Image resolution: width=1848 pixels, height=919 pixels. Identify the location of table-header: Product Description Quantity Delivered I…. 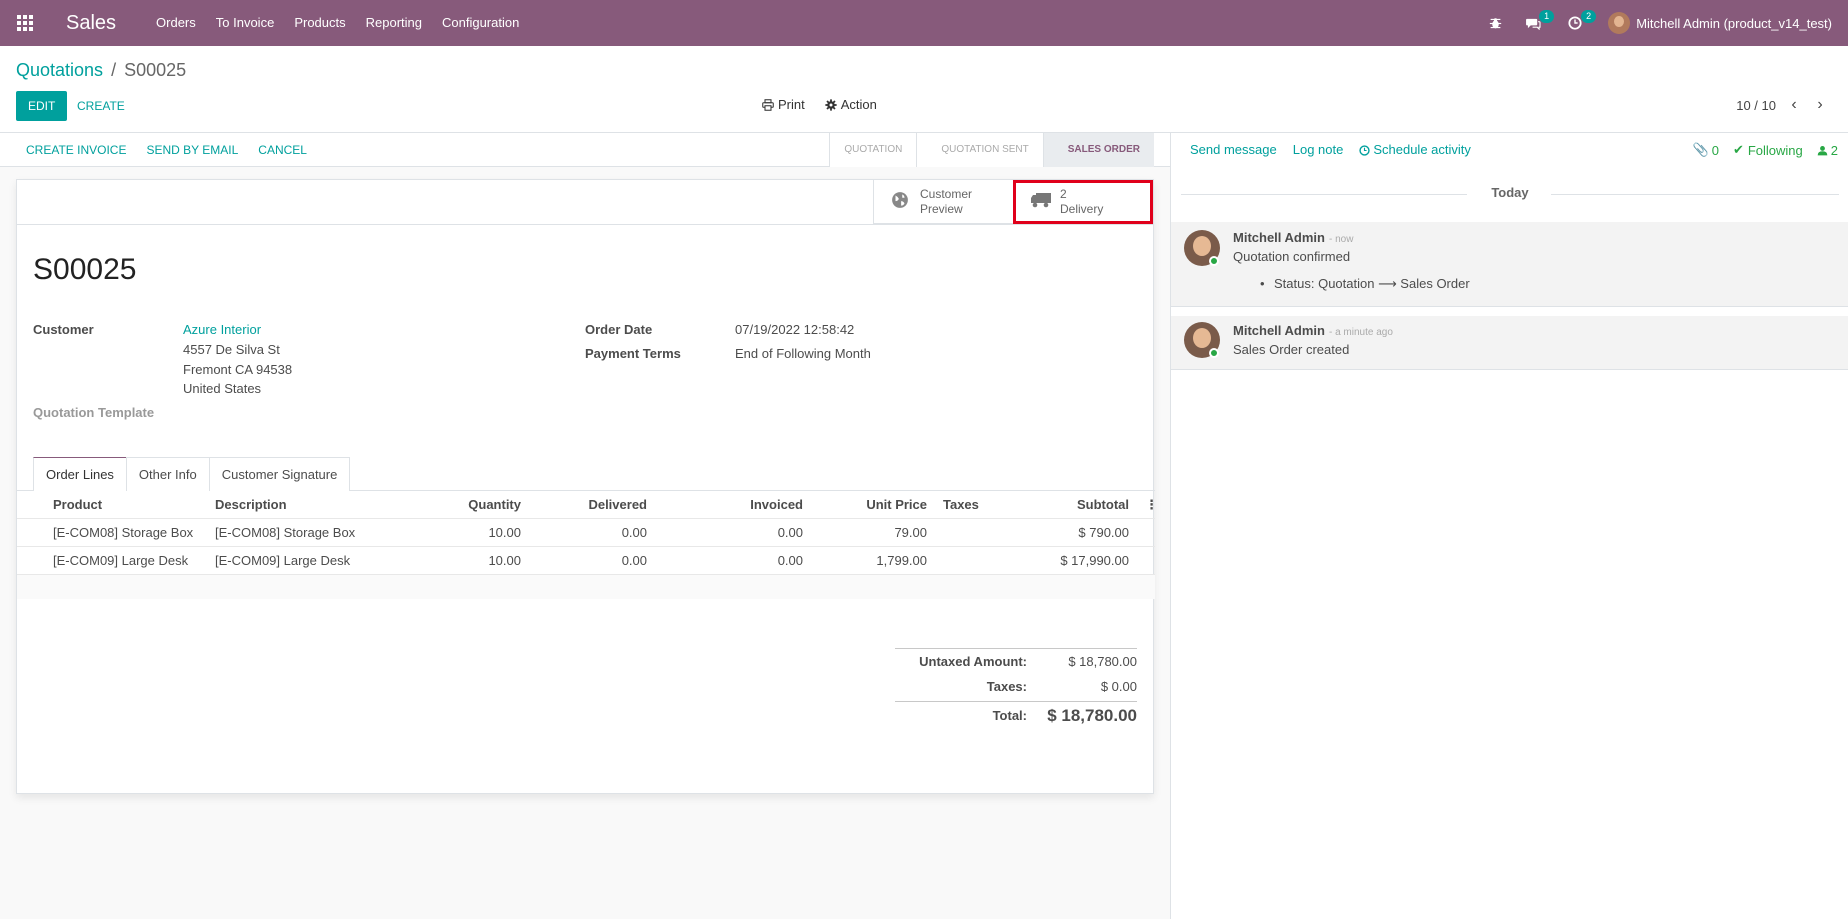
(586, 505).